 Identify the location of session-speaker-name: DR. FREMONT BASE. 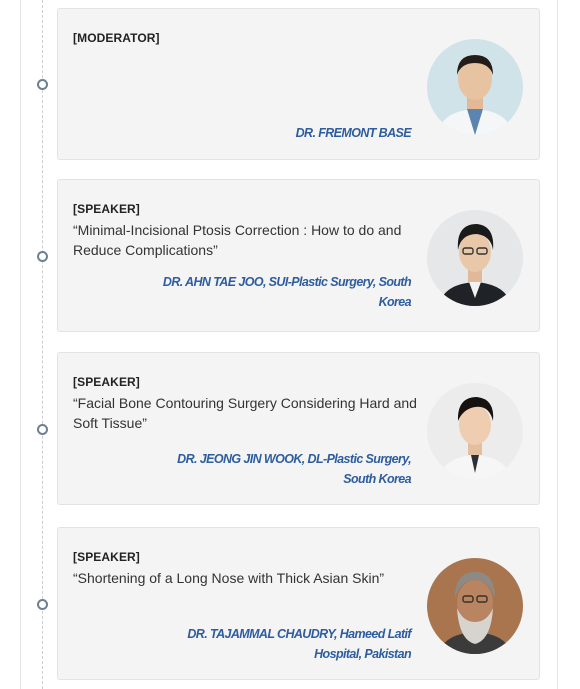
(353, 133).